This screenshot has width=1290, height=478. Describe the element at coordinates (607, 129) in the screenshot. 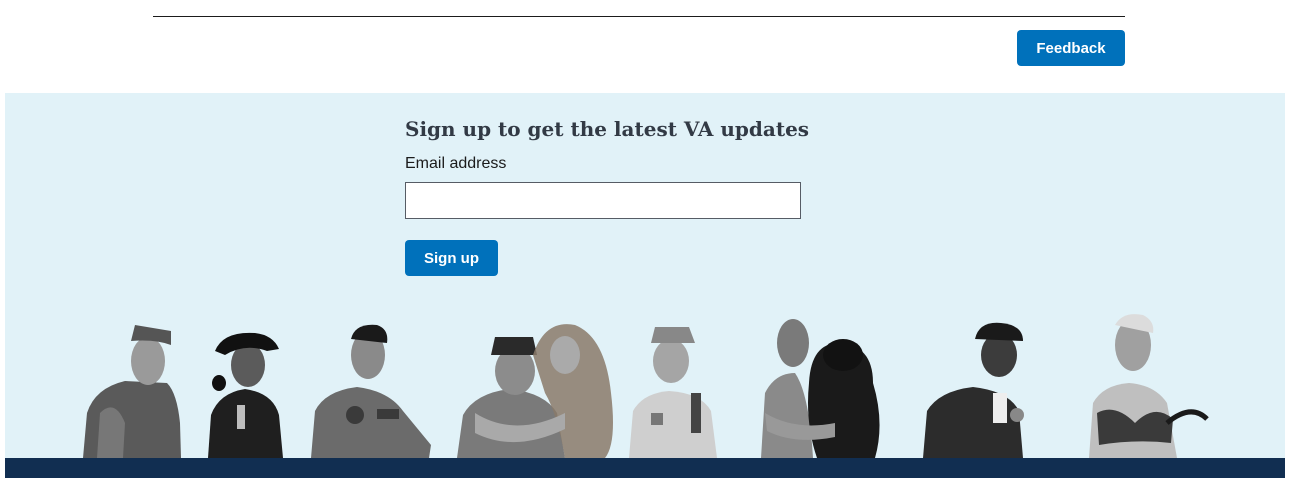

I see `signup-heading: Sign up to get the latest VA updates` at that location.